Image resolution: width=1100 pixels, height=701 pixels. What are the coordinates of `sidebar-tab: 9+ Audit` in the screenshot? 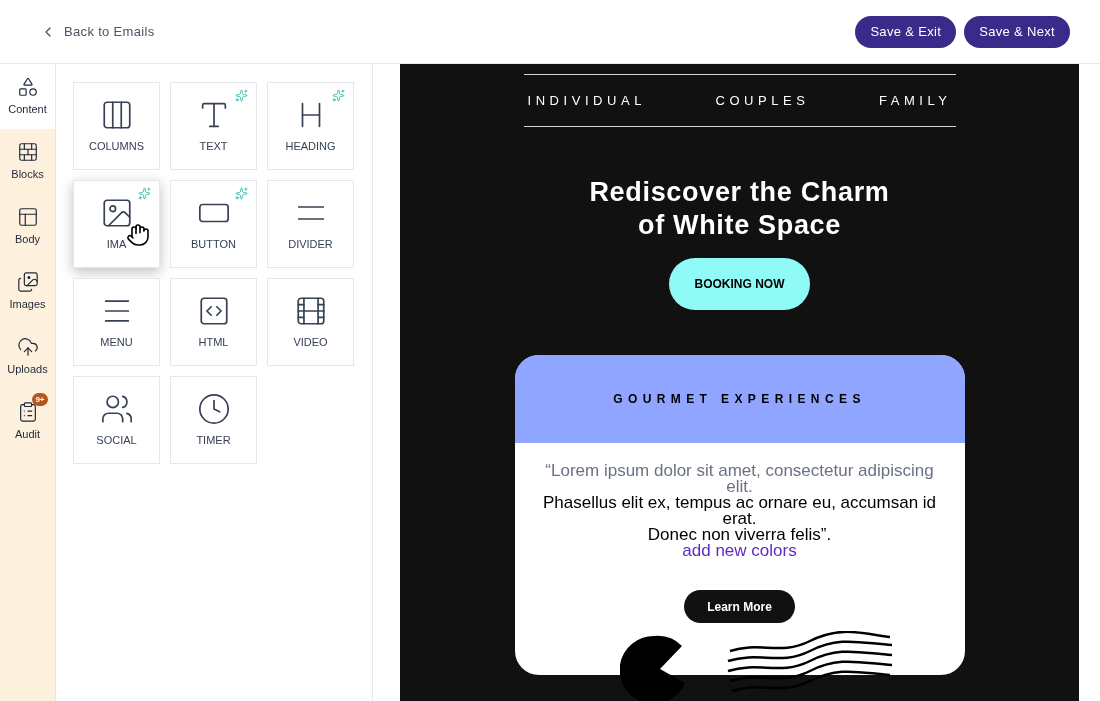 It's located at (27, 421).